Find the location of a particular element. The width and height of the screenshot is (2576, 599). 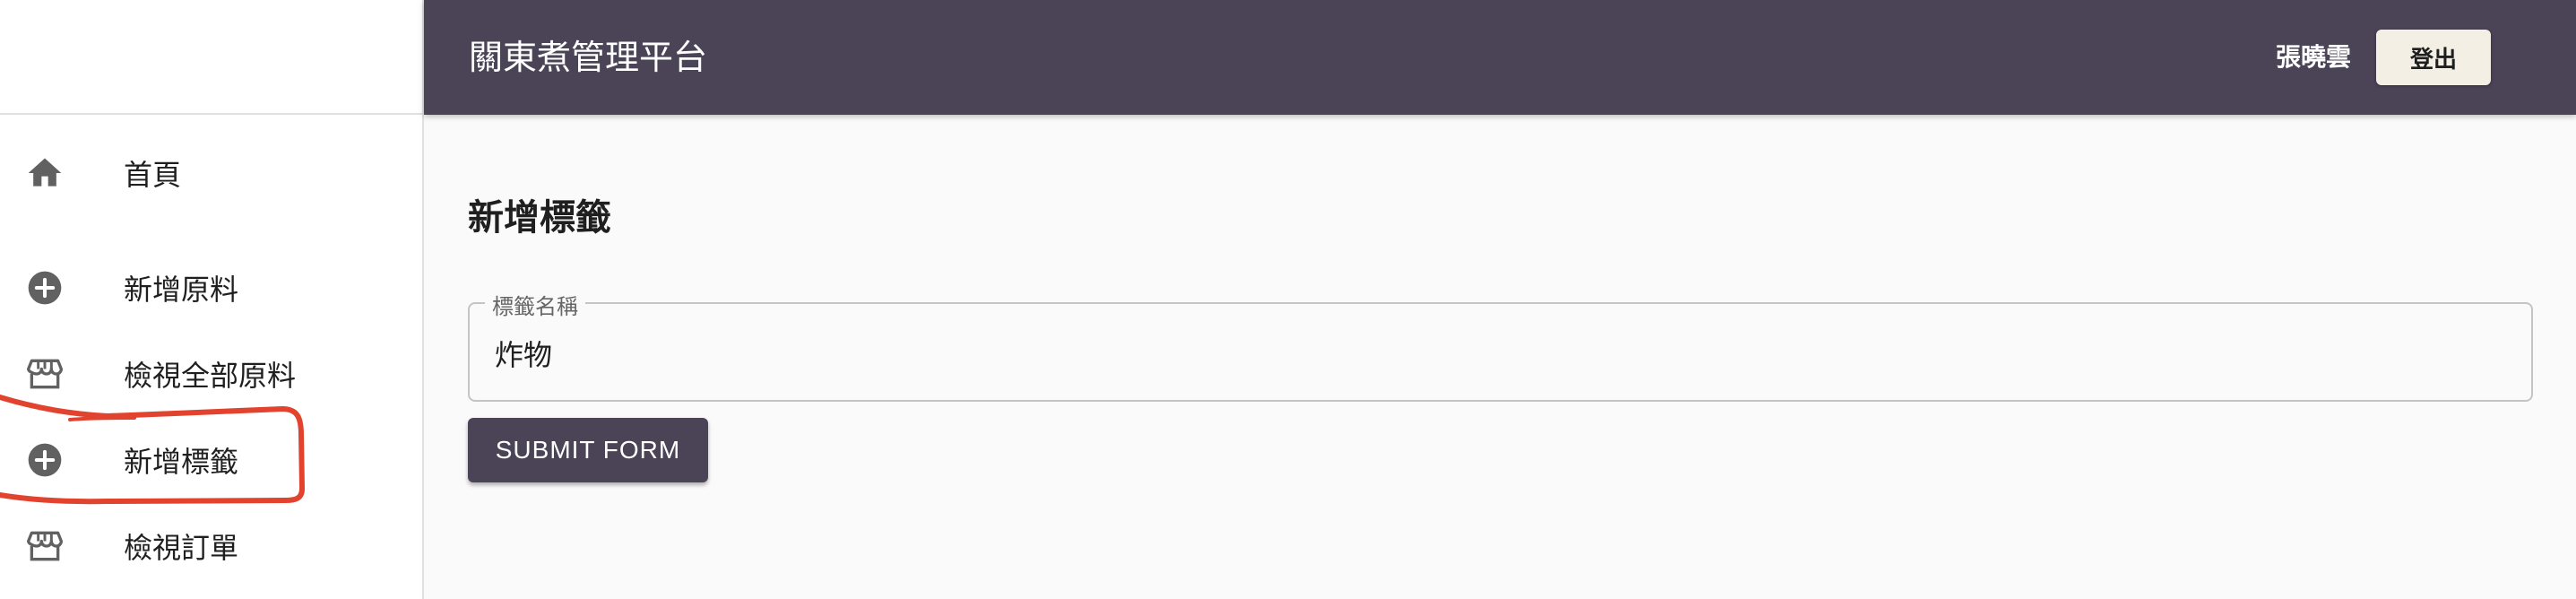

sidebar-item-label: 檢視訂單 is located at coordinates (181, 548).